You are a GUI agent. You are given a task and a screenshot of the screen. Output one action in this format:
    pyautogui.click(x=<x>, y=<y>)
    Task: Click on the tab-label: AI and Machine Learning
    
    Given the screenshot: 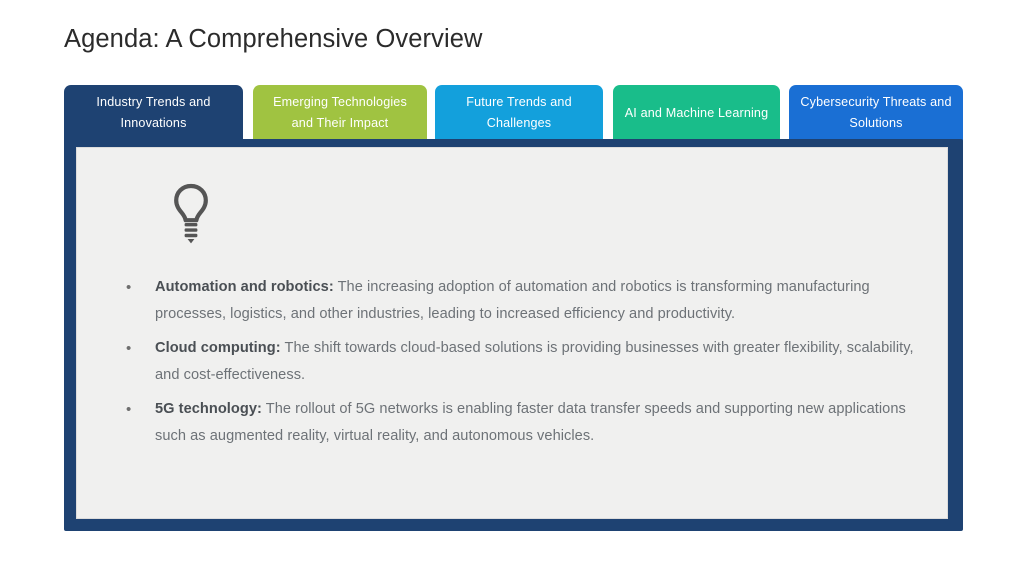 What is the action you would take?
    pyautogui.click(x=696, y=112)
    